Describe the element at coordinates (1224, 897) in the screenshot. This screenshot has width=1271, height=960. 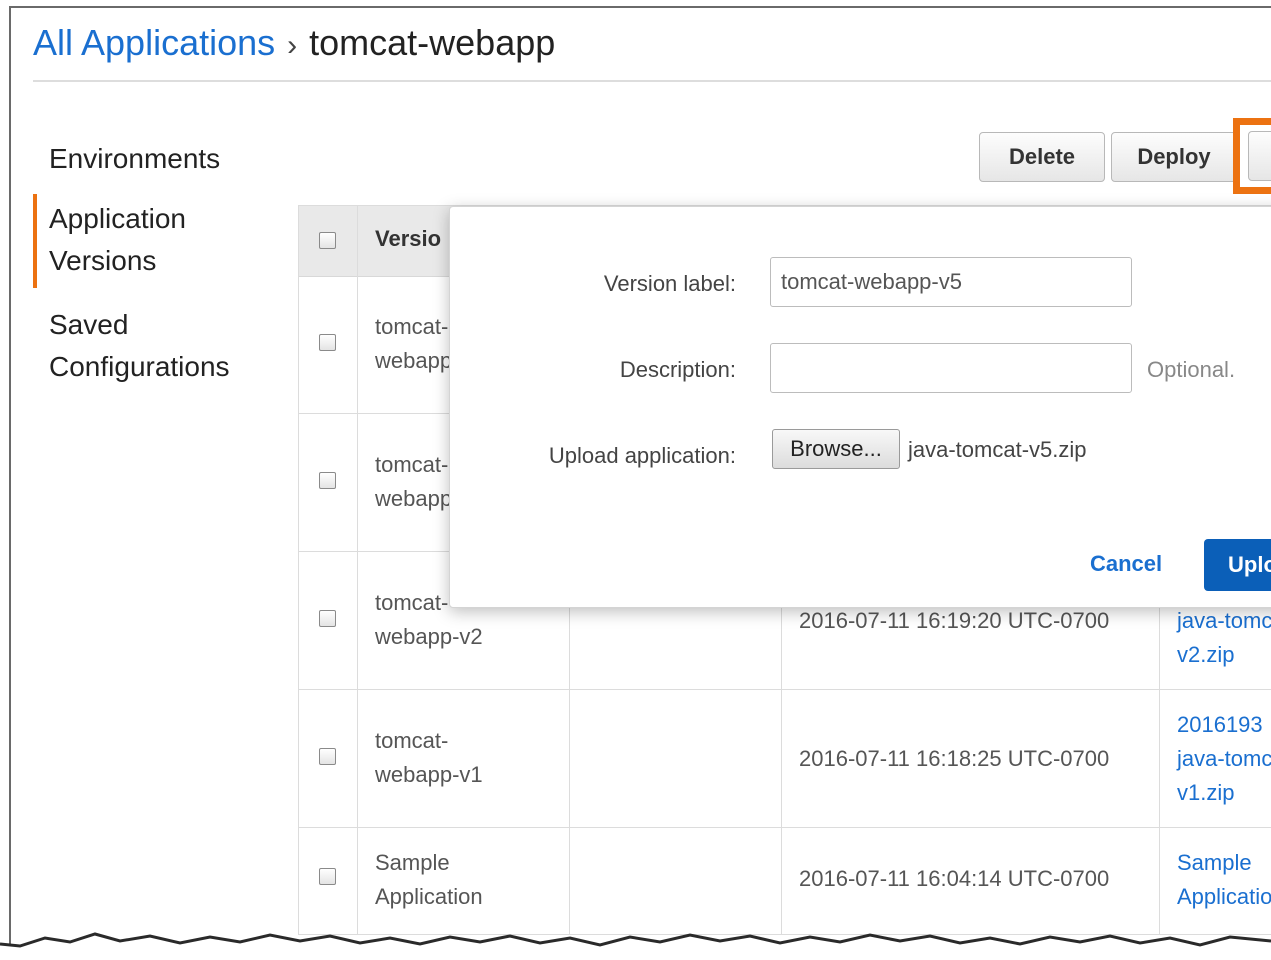
I see `source-link-text: Applicatio` at that location.